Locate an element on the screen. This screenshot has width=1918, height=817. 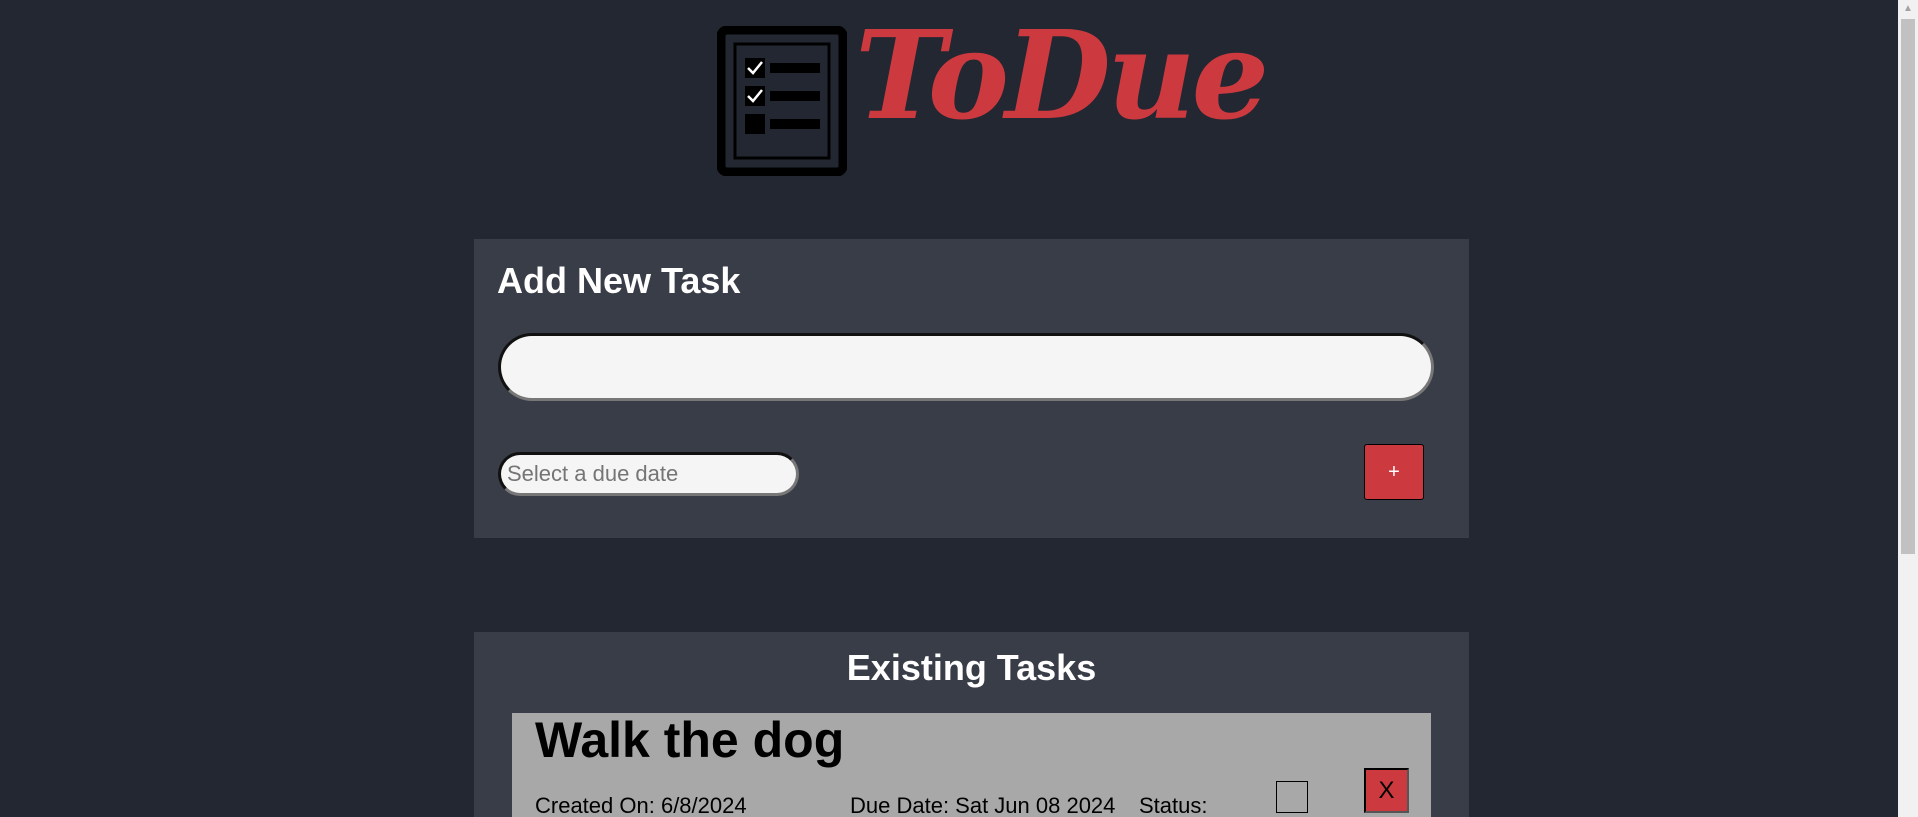
app-logo: ToDue is located at coordinates (993, 95).